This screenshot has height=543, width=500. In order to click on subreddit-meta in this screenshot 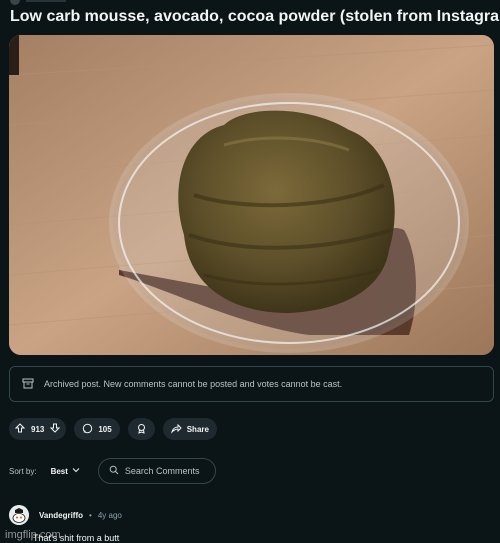, I will do `click(46, 1)`.